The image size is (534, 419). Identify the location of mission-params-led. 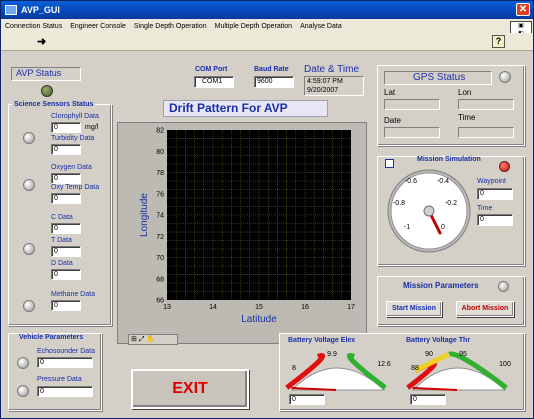
(503, 286).